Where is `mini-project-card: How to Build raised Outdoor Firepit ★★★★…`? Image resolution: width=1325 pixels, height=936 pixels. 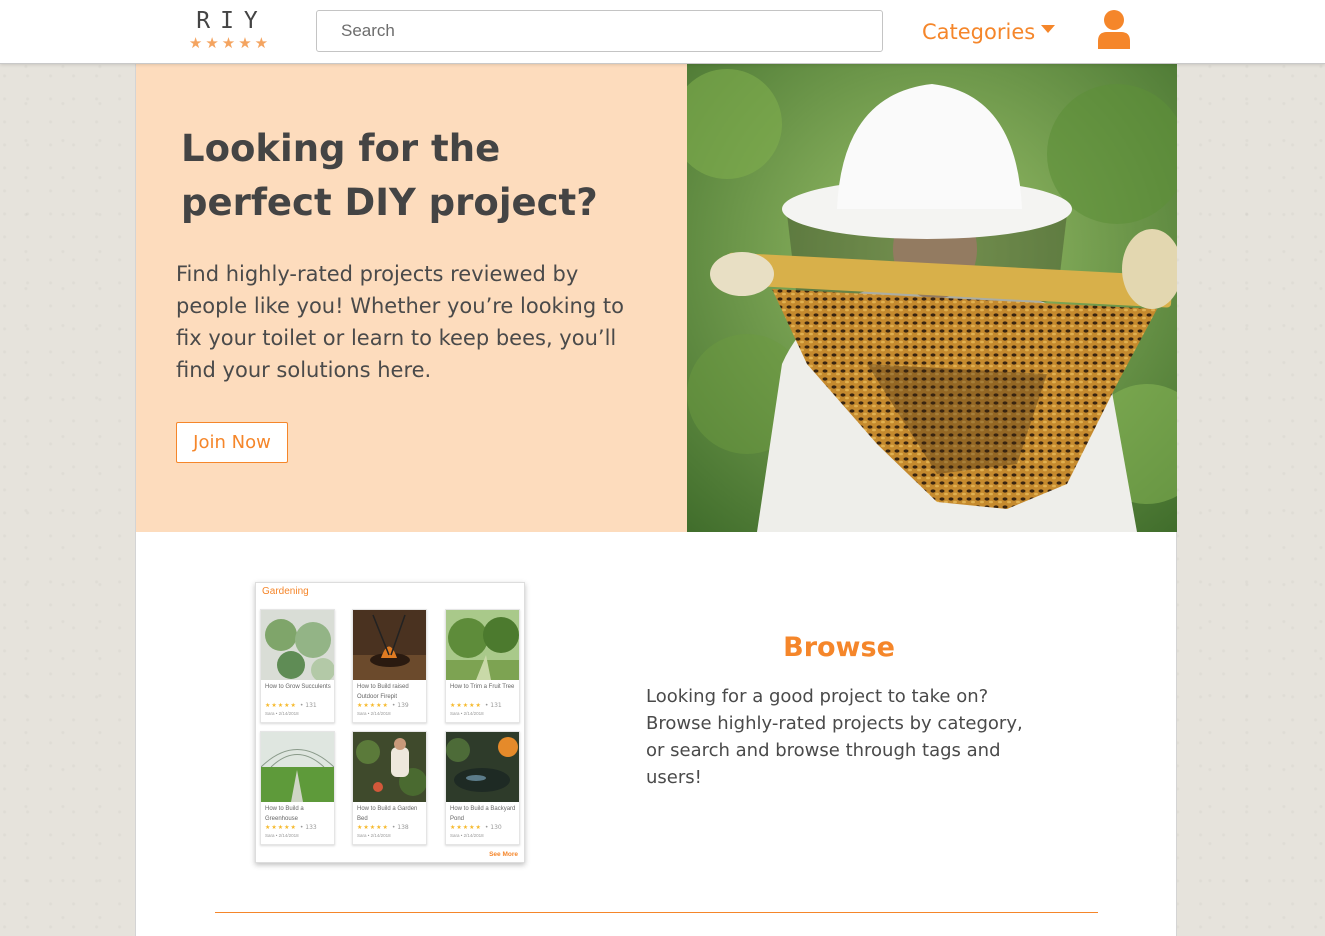
mini-project-card: How to Build raised Outdoor Firepit ★★★★… is located at coordinates (389, 666).